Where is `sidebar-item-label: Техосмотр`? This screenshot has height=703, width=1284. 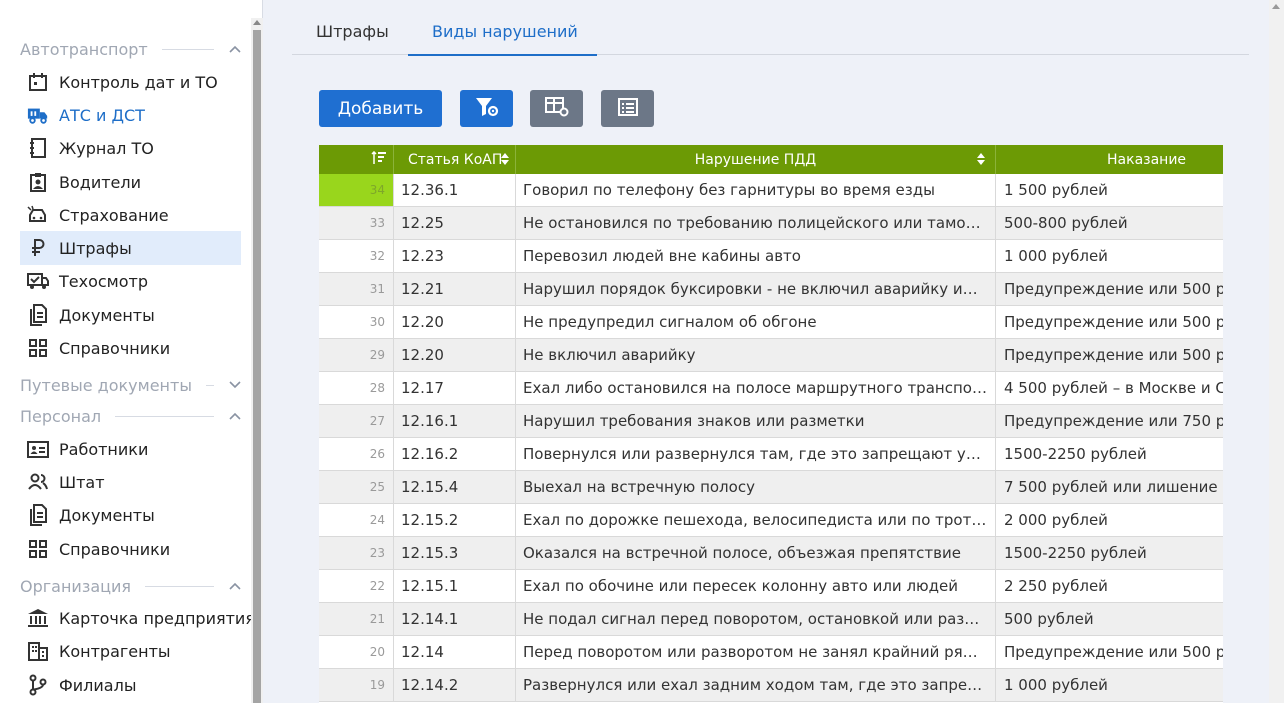 sidebar-item-label: Техосмотр is located at coordinates (104, 281).